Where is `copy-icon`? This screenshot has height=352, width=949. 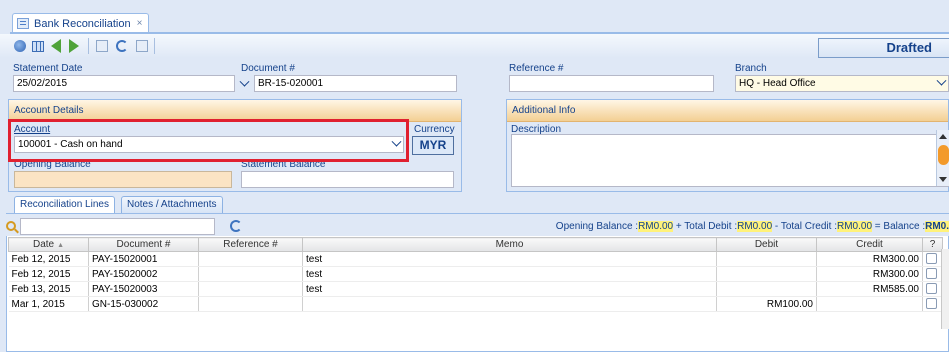 copy-icon is located at coordinates (142, 46).